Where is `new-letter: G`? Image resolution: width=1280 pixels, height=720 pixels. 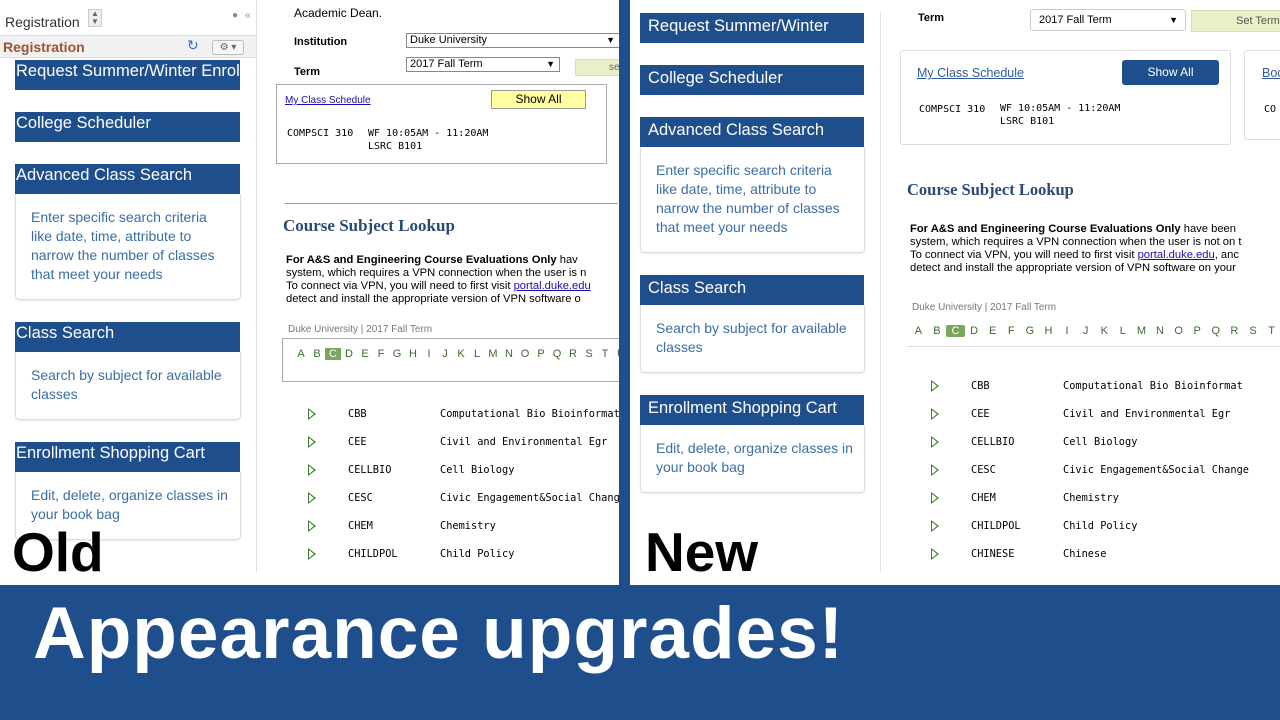
new-letter: G is located at coordinates (1030, 331).